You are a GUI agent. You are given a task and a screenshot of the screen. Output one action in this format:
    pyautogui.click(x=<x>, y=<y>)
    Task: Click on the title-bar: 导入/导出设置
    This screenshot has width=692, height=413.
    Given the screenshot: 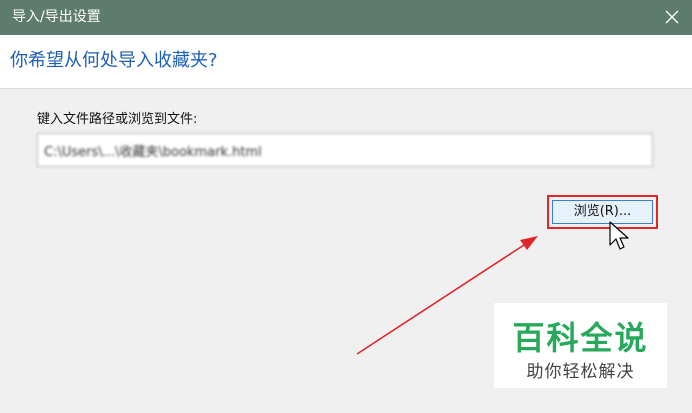 What is the action you would take?
    pyautogui.click(x=346, y=17)
    